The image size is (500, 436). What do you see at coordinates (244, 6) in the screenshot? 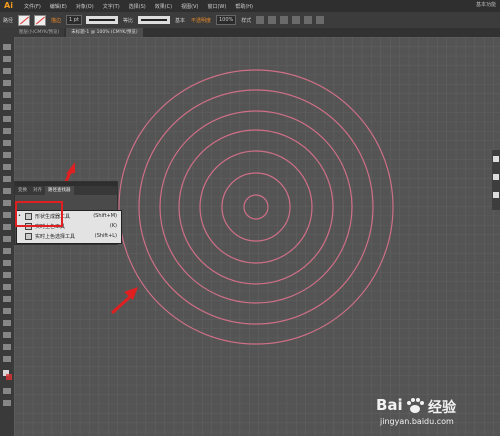
I see `menu-help: 帮助(H)` at bounding box center [244, 6].